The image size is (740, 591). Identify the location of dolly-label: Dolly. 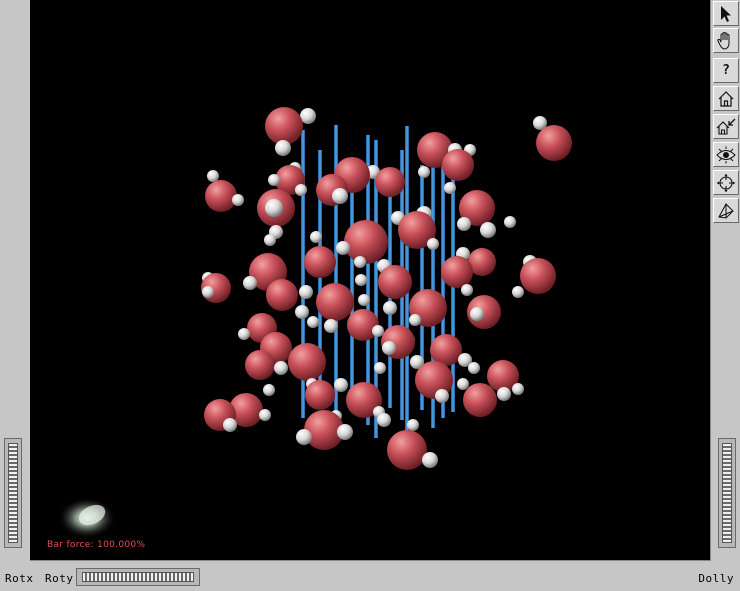
(716, 578).